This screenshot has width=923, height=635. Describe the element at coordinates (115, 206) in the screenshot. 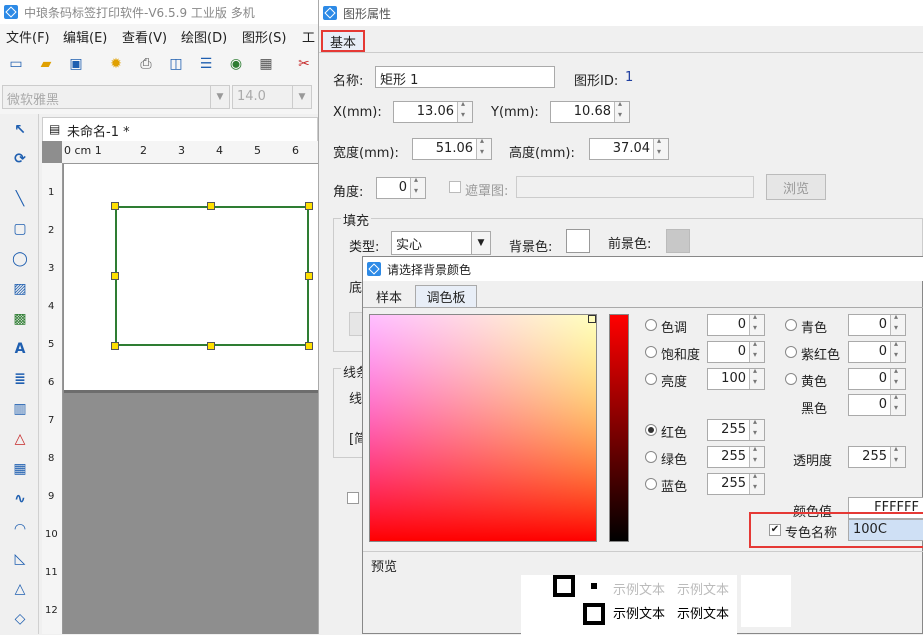

I see `resize-handle-top-left` at that location.